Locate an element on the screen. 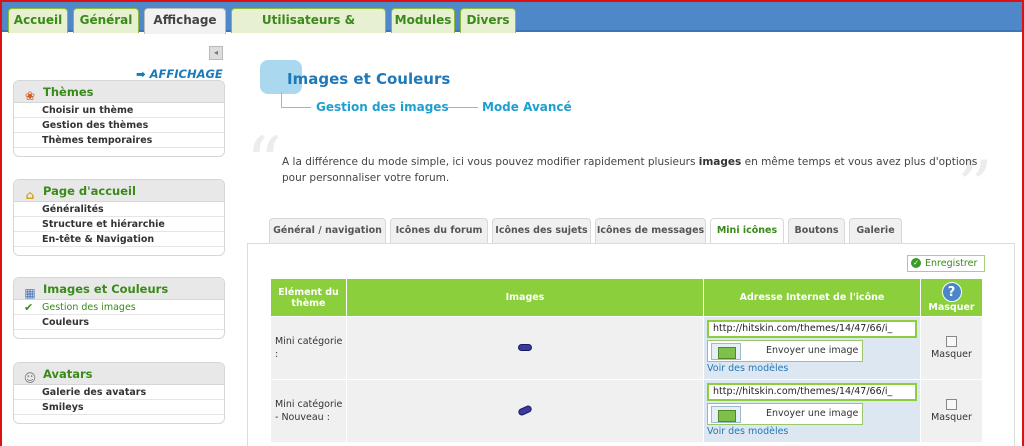  sidebox-page-accueil-header: ⌂ Page d'accueil is located at coordinates (119, 191).